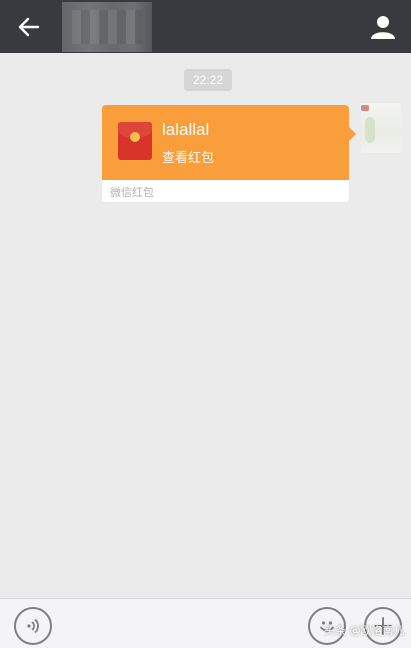 Image resolution: width=411 pixels, height=648 pixels. Describe the element at coordinates (364, 630) in the screenshot. I see `watermark: 头条 @欧洛南儿` at that location.